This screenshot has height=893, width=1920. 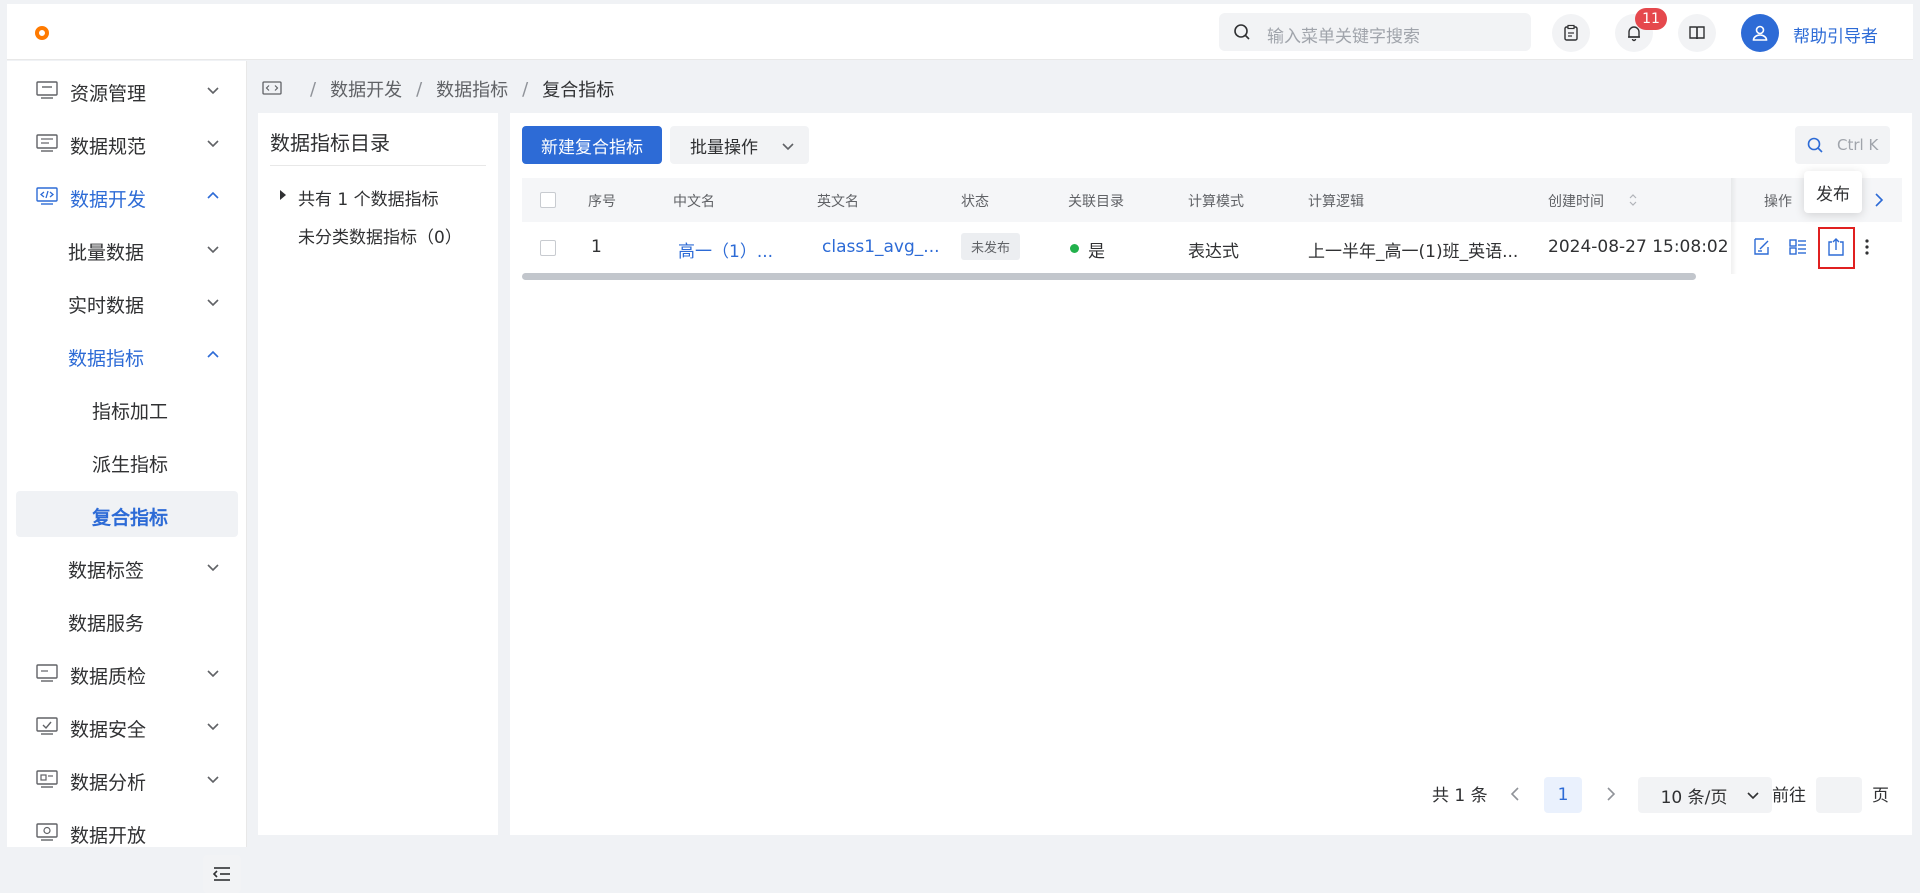 What do you see at coordinates (1460, 796) in the screenshot?
I see `pagination-total: 共 1 条` at bounding box center [1460, 796].